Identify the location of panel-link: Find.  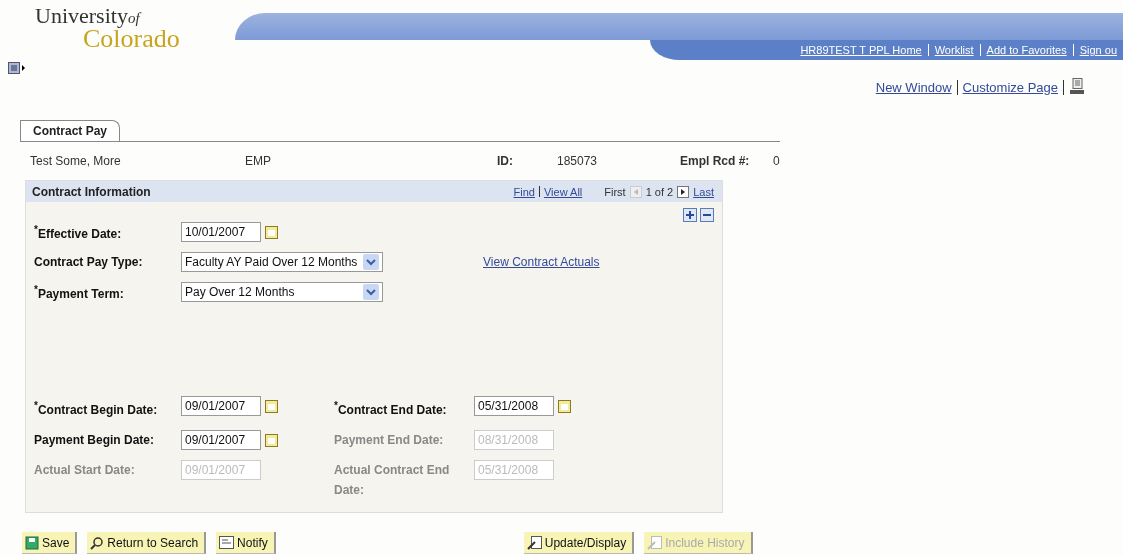
(524, 191).